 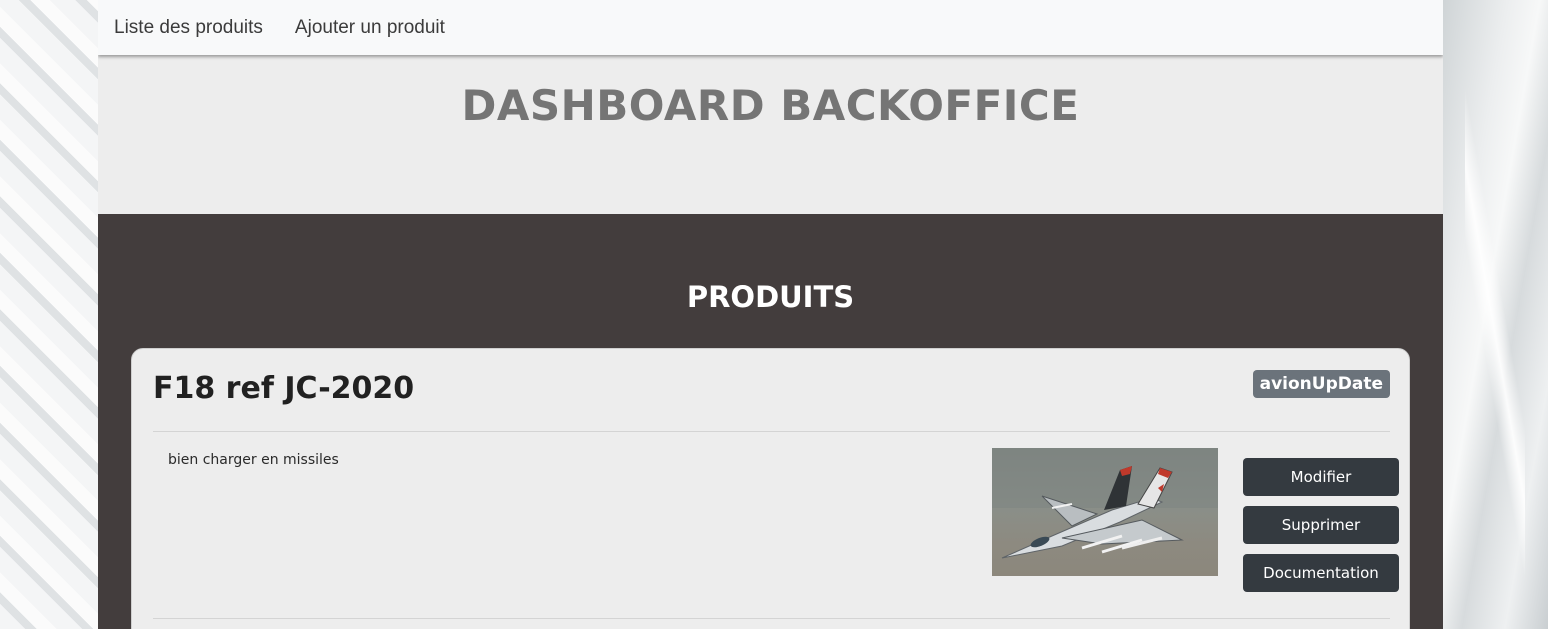 What do you see at coordinates (370, 28) in the screenshot?
I see `nav-link-add-product: Ajouter un produit` at bounding box center [370, 28].